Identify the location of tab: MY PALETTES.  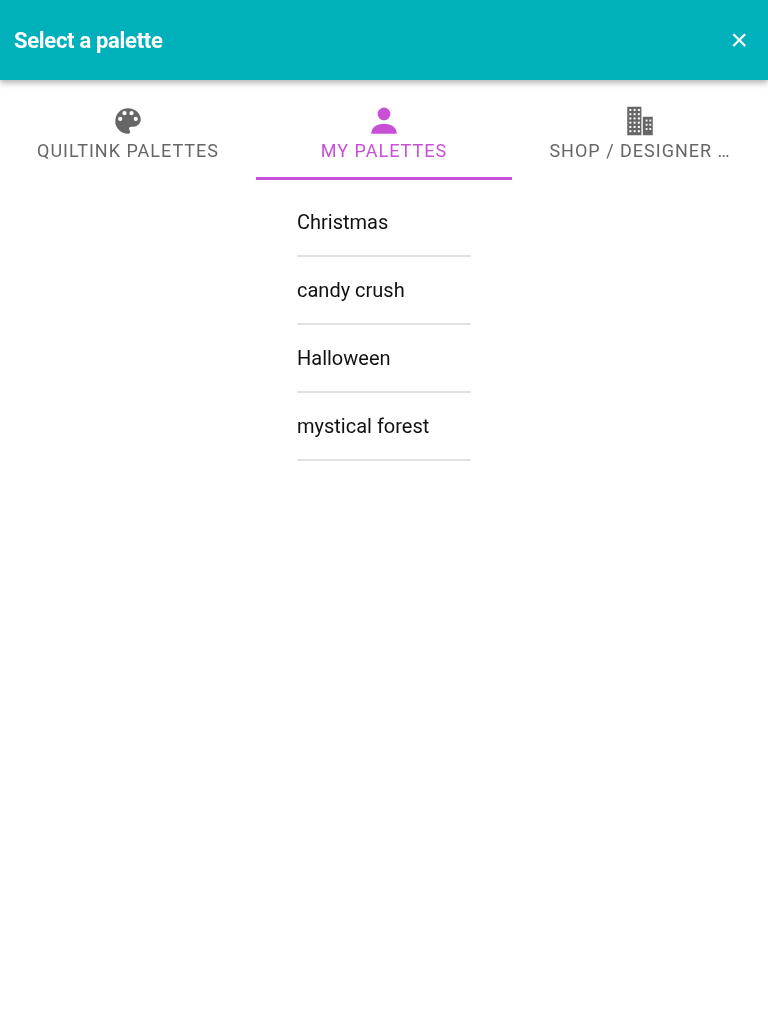
(384, 130).